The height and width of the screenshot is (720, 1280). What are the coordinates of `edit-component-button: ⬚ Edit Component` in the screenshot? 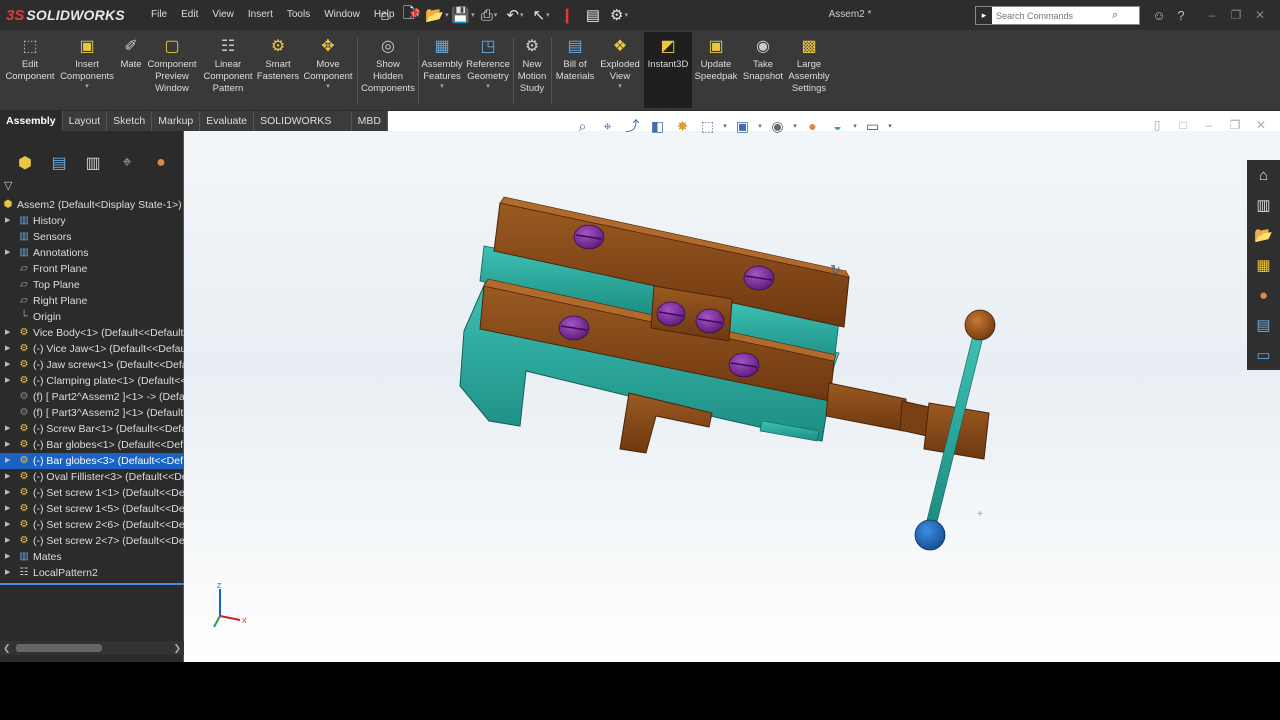 It's located at (29, 72).